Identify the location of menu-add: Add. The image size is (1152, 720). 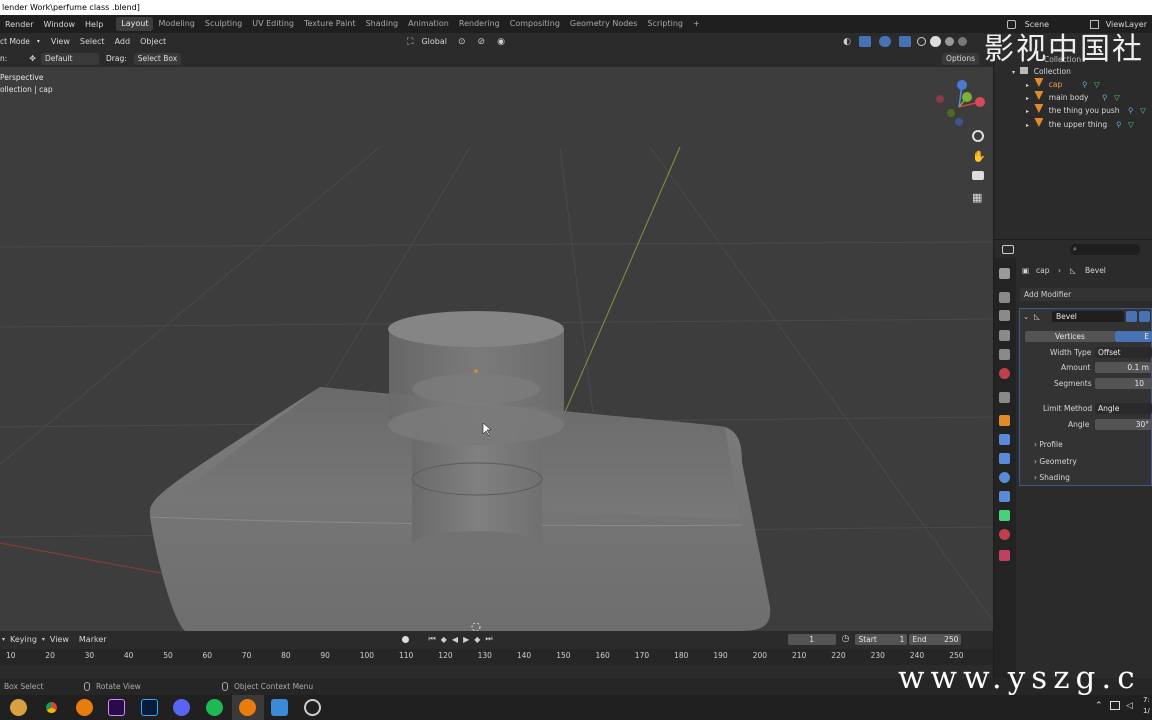
(123, 41).